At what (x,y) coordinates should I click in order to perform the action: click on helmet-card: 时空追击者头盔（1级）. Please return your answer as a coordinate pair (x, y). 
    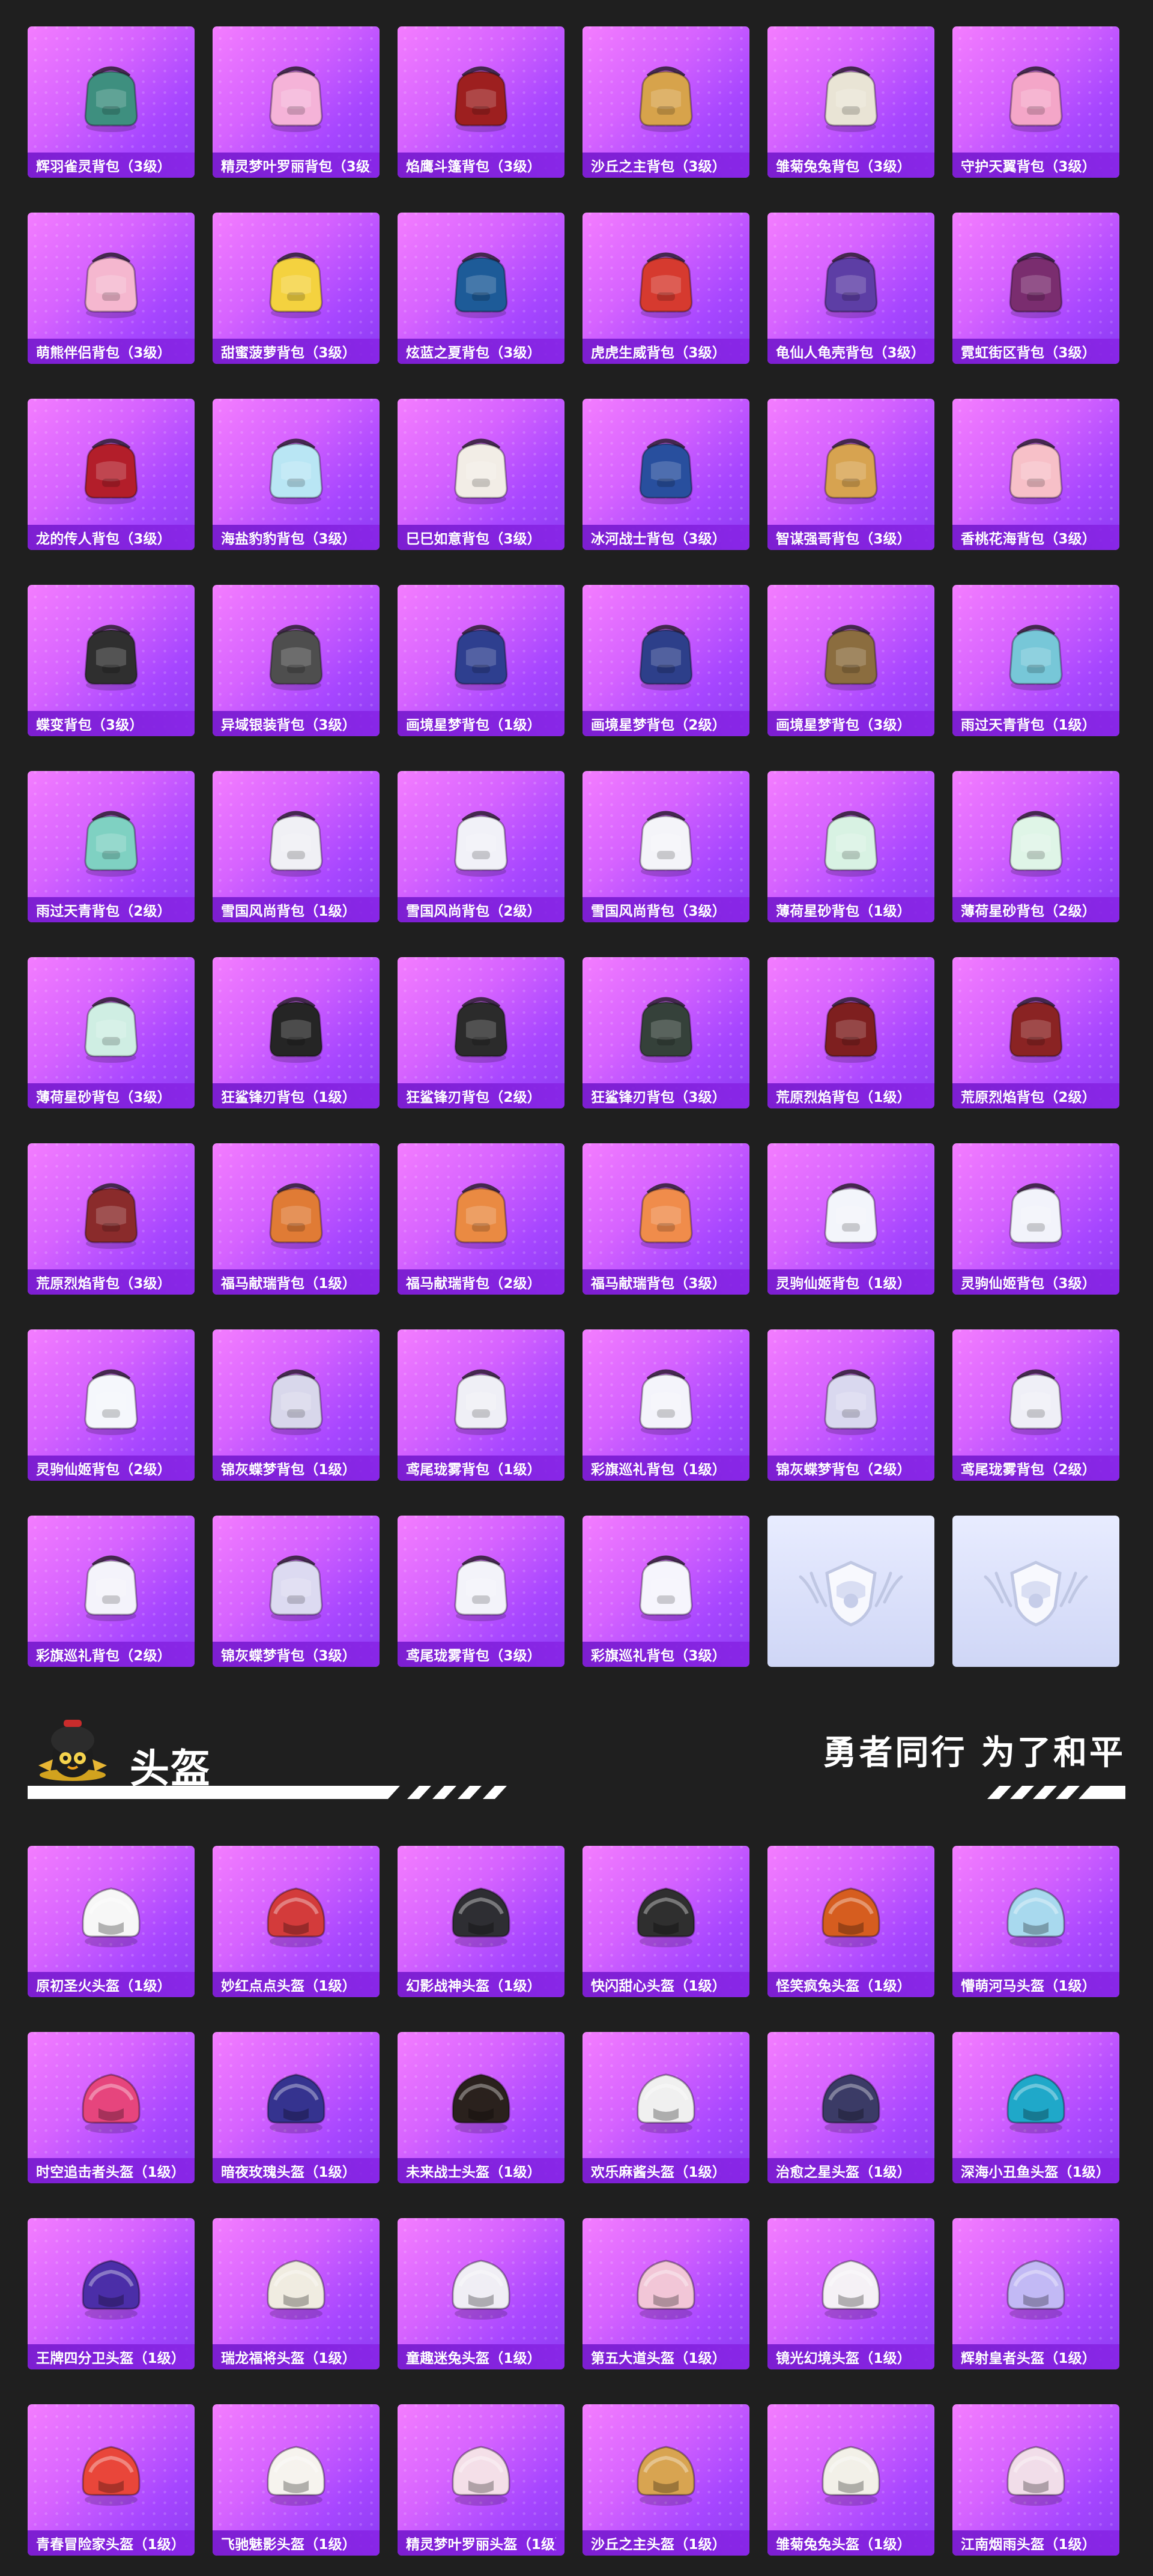
    Looking at the image, I should click on (111, 2107).